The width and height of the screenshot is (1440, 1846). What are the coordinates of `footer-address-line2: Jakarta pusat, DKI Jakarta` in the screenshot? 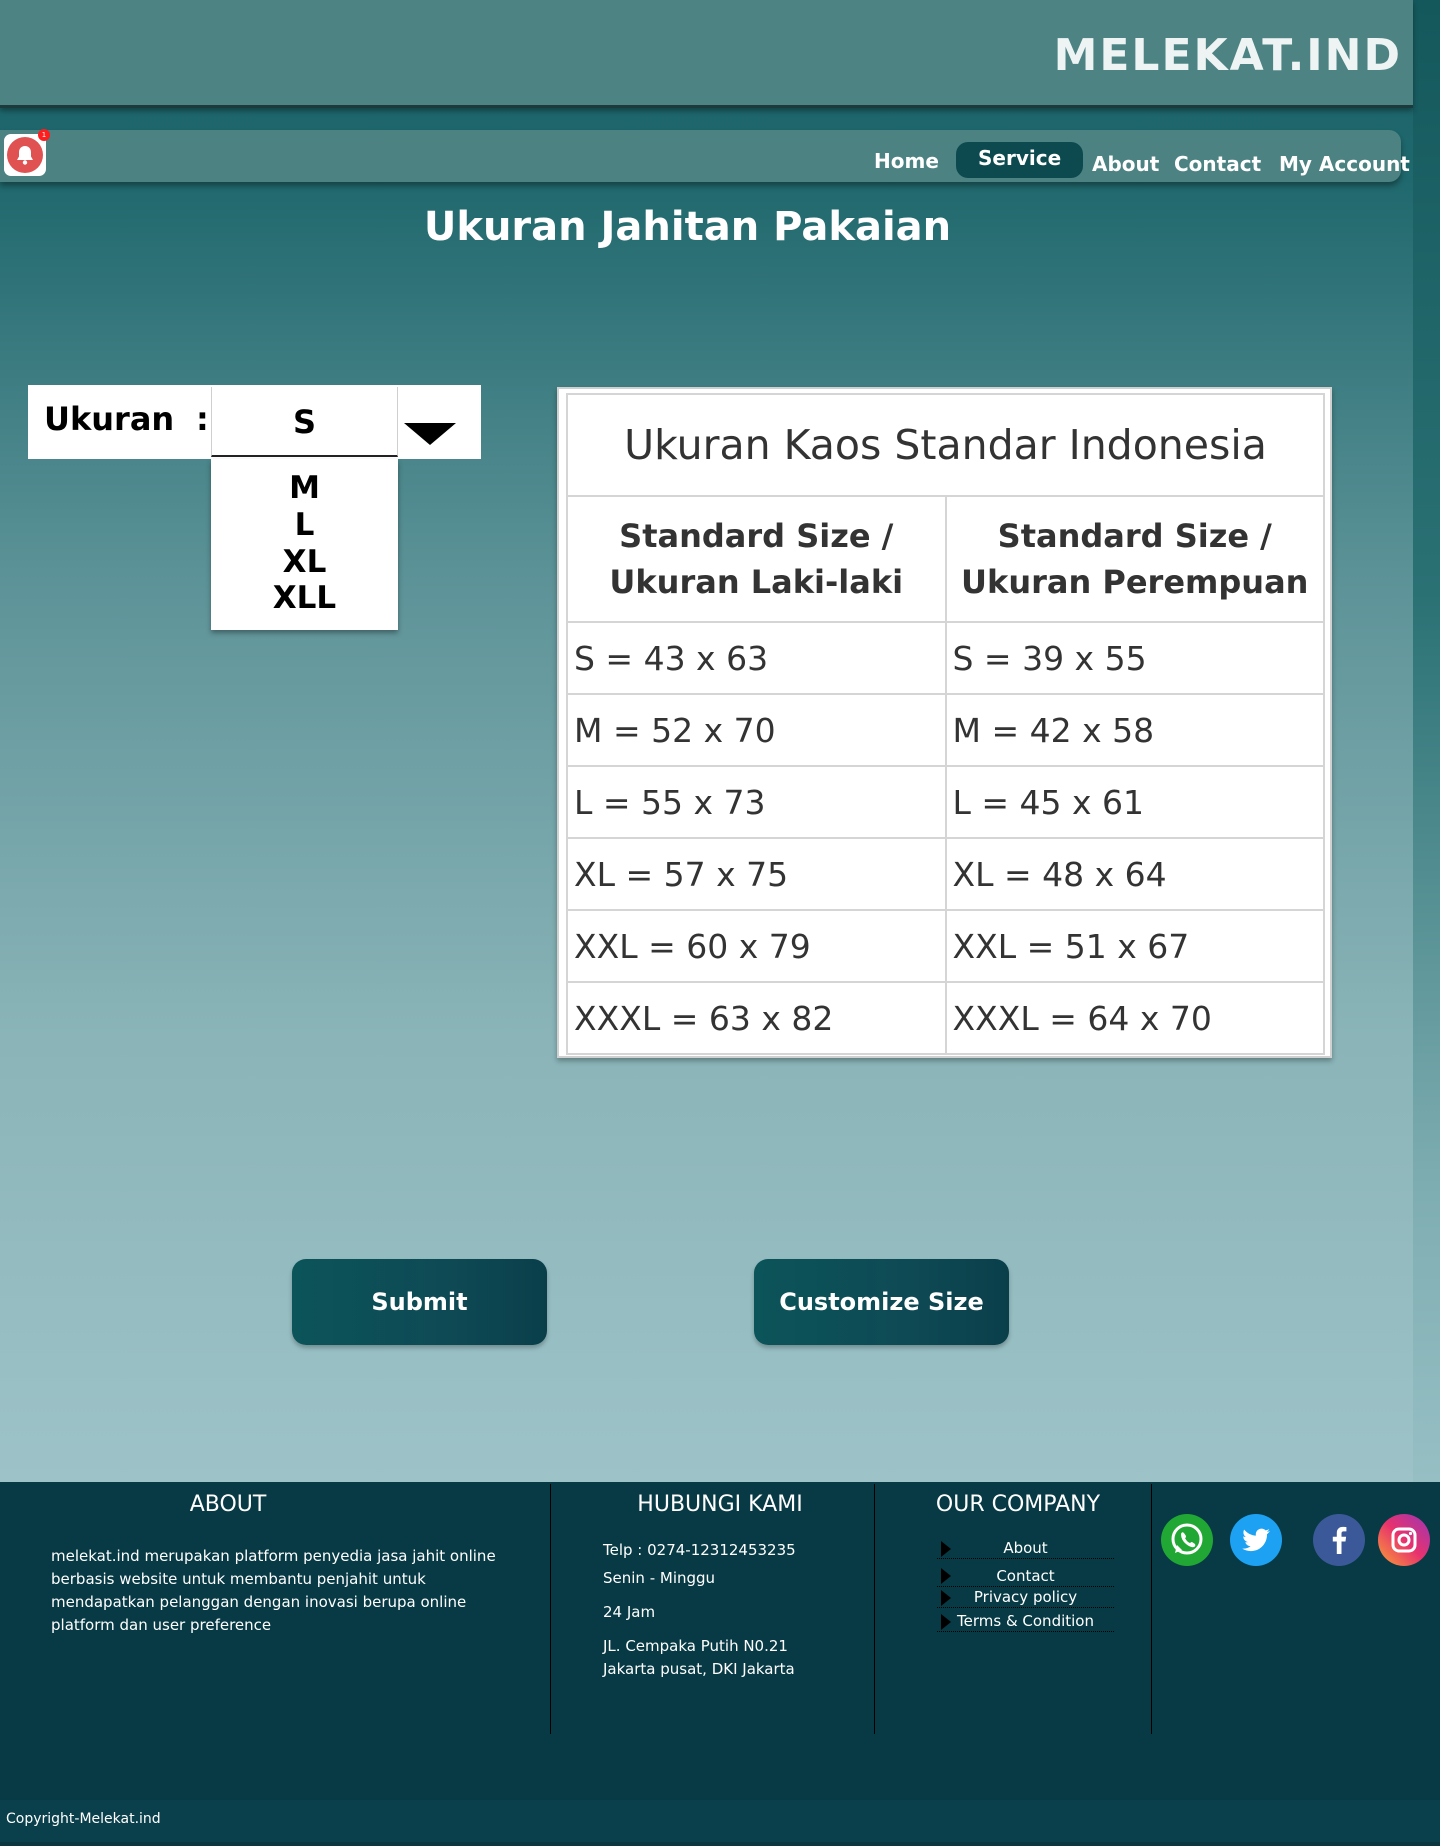 It's located at (699, 1669).